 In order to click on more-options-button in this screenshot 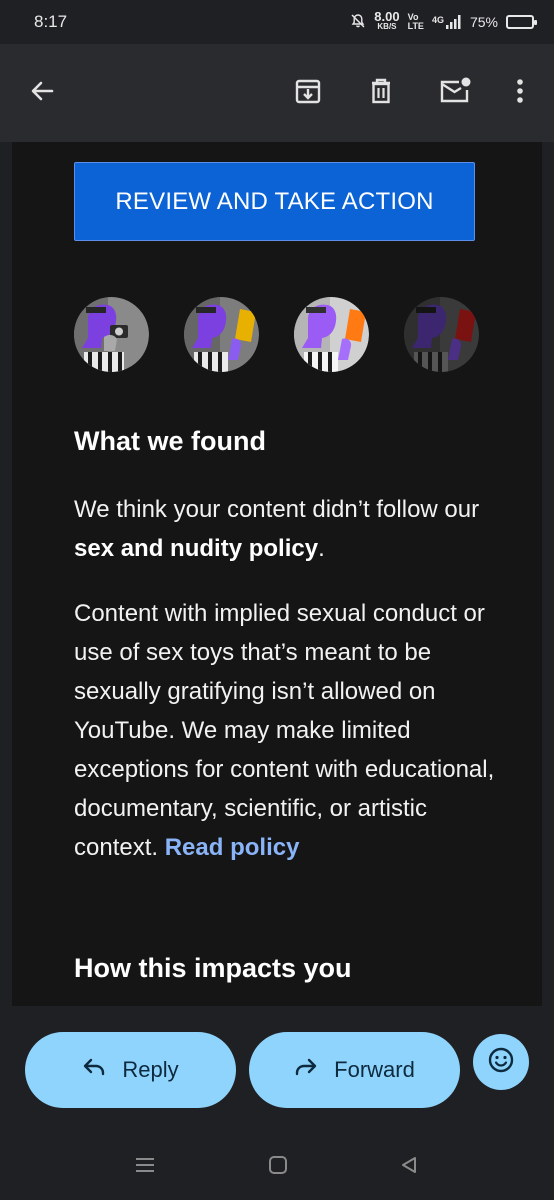, I will do `click(520, 93)`.